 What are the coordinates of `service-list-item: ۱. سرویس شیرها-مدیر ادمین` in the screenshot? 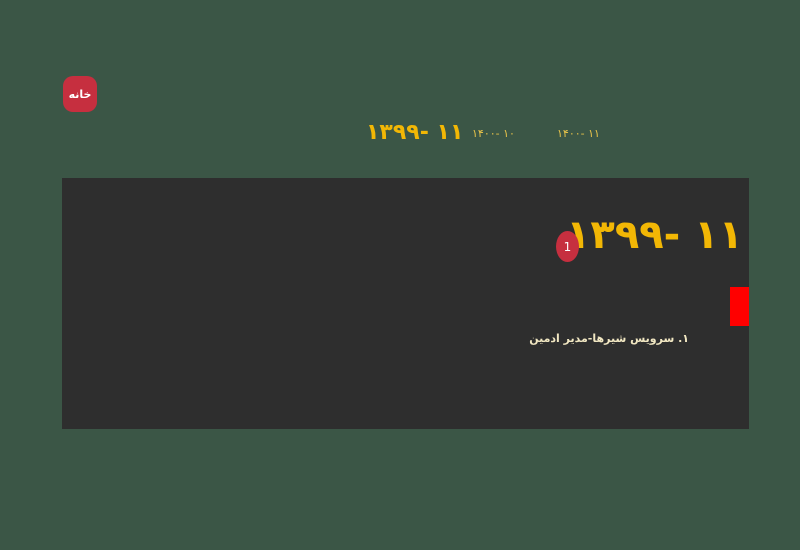 It's located at (609, 338).